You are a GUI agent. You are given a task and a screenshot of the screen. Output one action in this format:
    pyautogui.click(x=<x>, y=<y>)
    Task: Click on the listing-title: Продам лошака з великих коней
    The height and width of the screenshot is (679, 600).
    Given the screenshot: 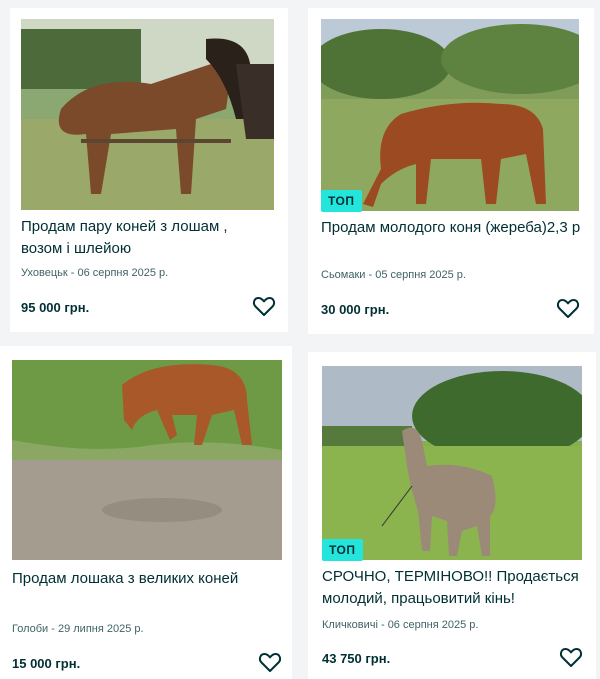 What is the action you would take?
    pyautogui.click(x=147, y=579)
    